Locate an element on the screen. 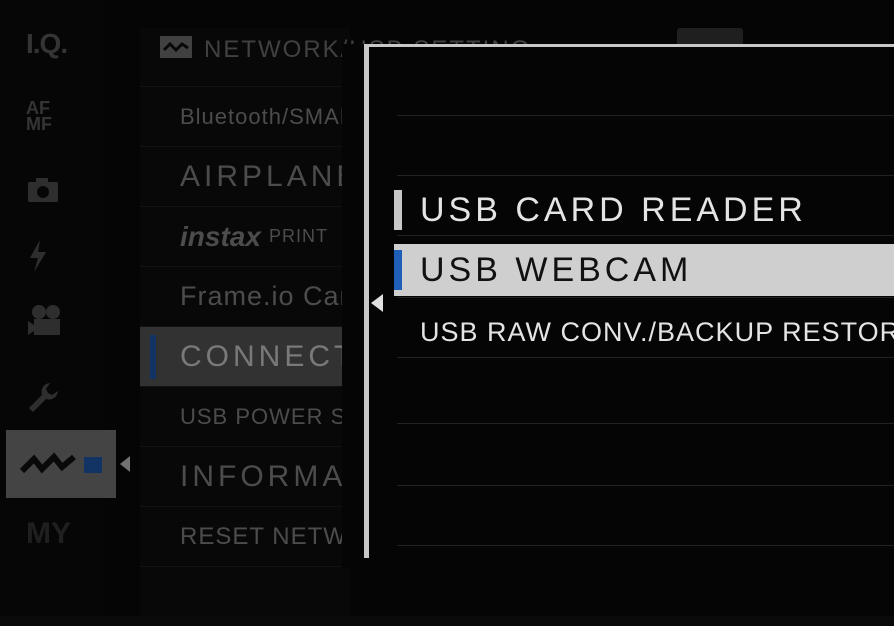  option-usb-webcam: USB WEBCAM is located at coordinates (644, 270).